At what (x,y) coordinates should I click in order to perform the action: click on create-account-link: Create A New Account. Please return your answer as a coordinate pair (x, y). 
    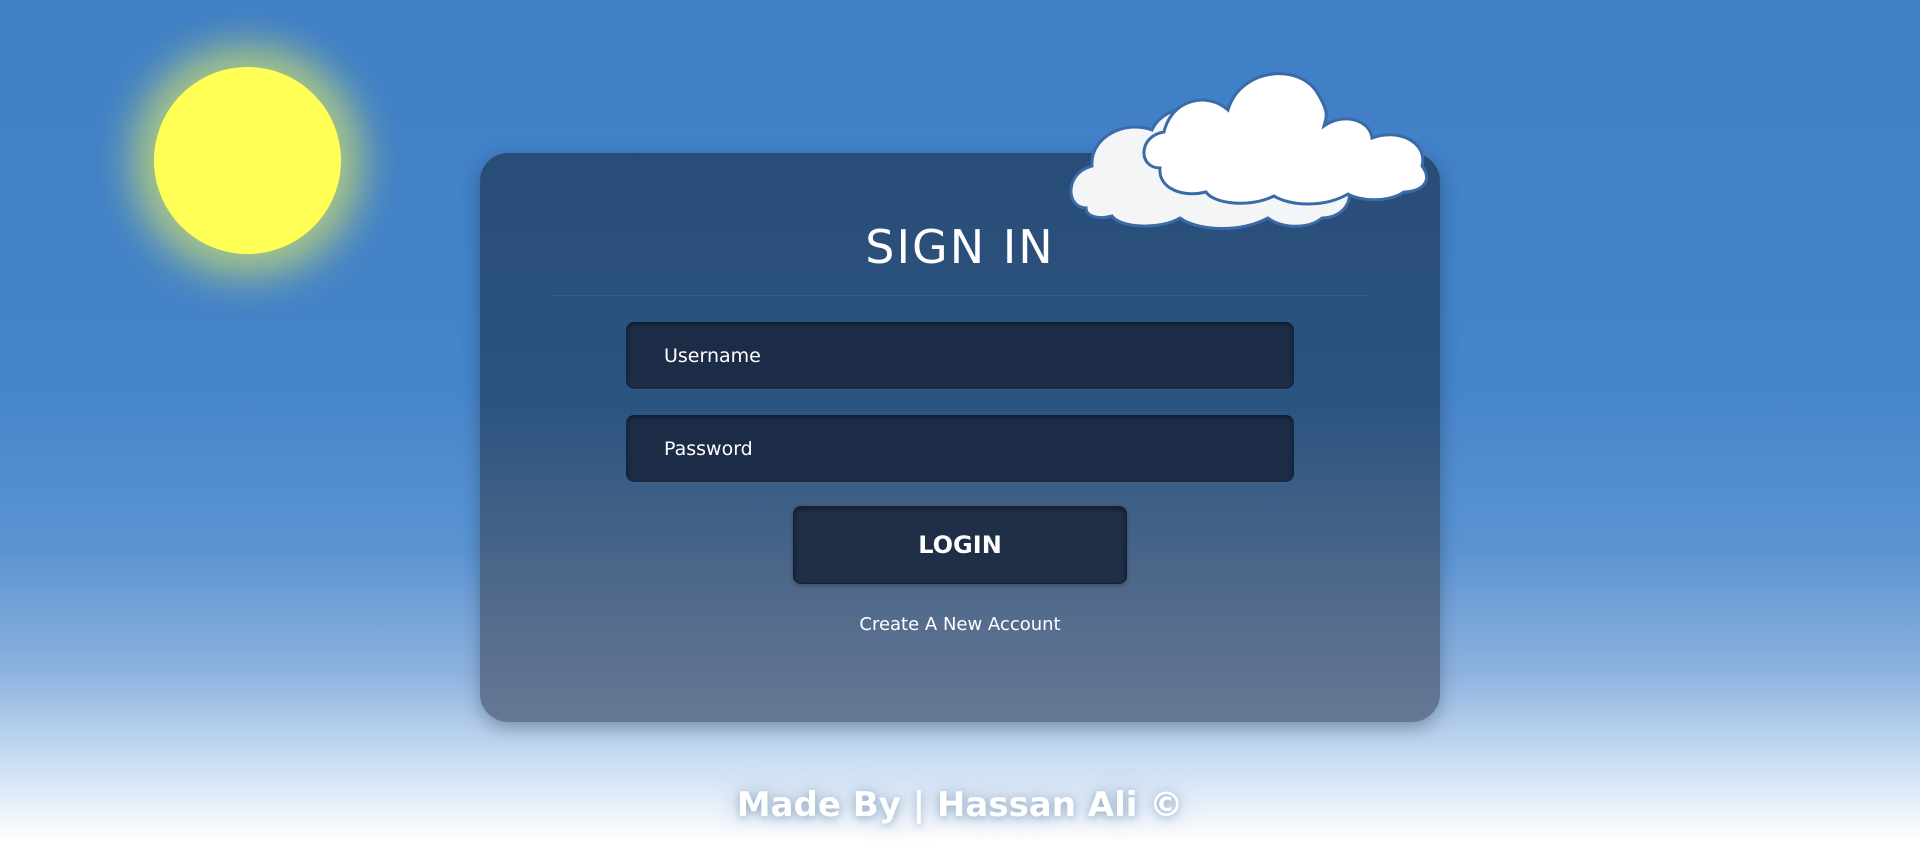
    Looking at the image, I should click on (960, 624).